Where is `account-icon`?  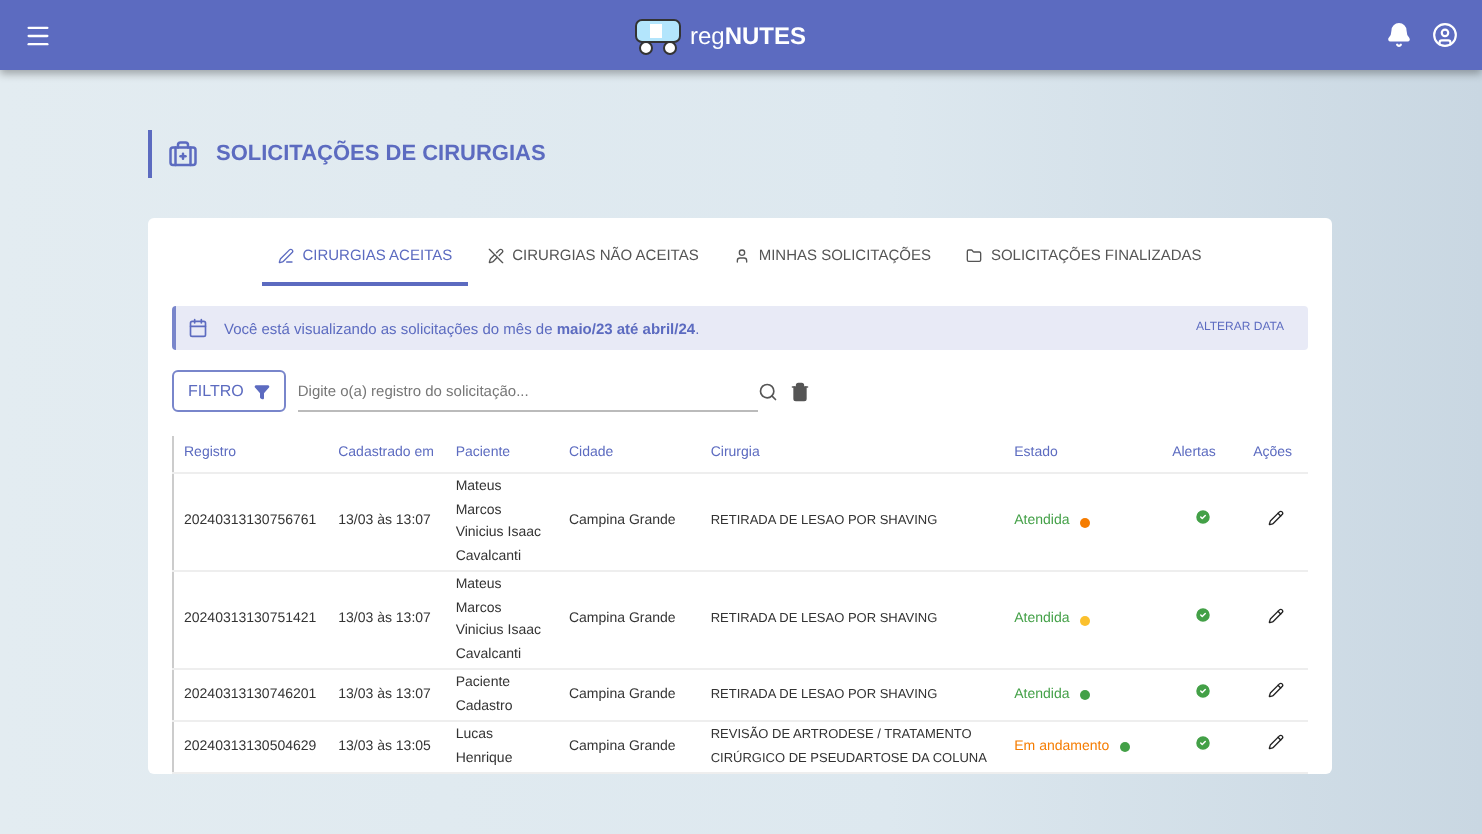 account-icon is located at coordinates (1444, 35).